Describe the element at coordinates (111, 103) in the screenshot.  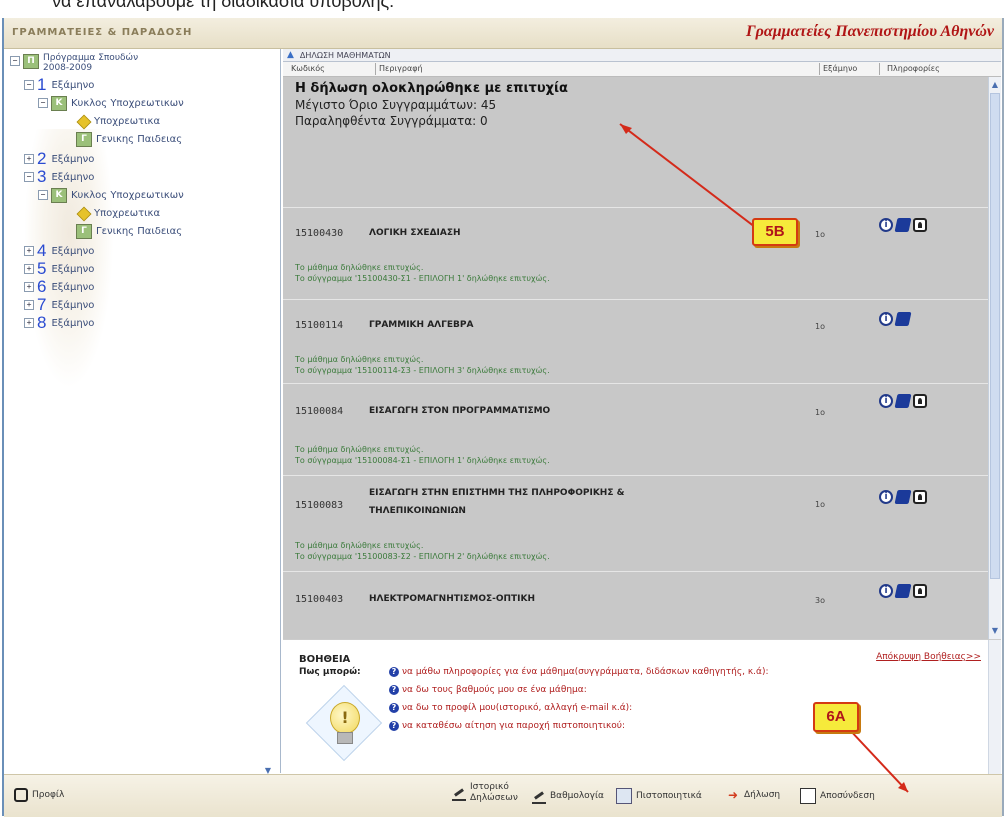
I see `tree-cycle-1: − Κ Κυκλος Υποχρεωτικων` at that location.